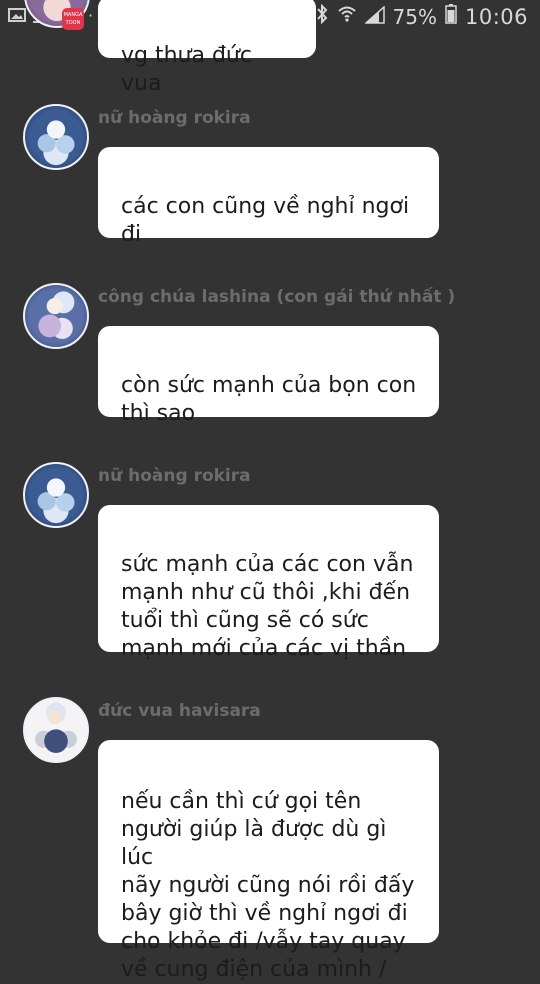 This screenshot has width=540, height=984. Describe the element at coordinates (179, 711) in the screenshot. I see `sender-name: đức vua havisara` at that location.